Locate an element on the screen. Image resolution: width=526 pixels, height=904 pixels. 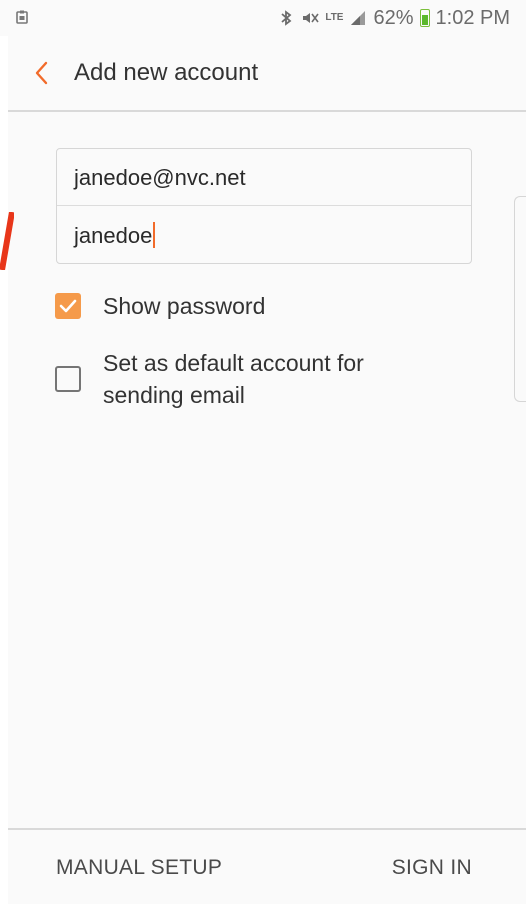
bluetooth-icon is located at coordinates (286, 18).